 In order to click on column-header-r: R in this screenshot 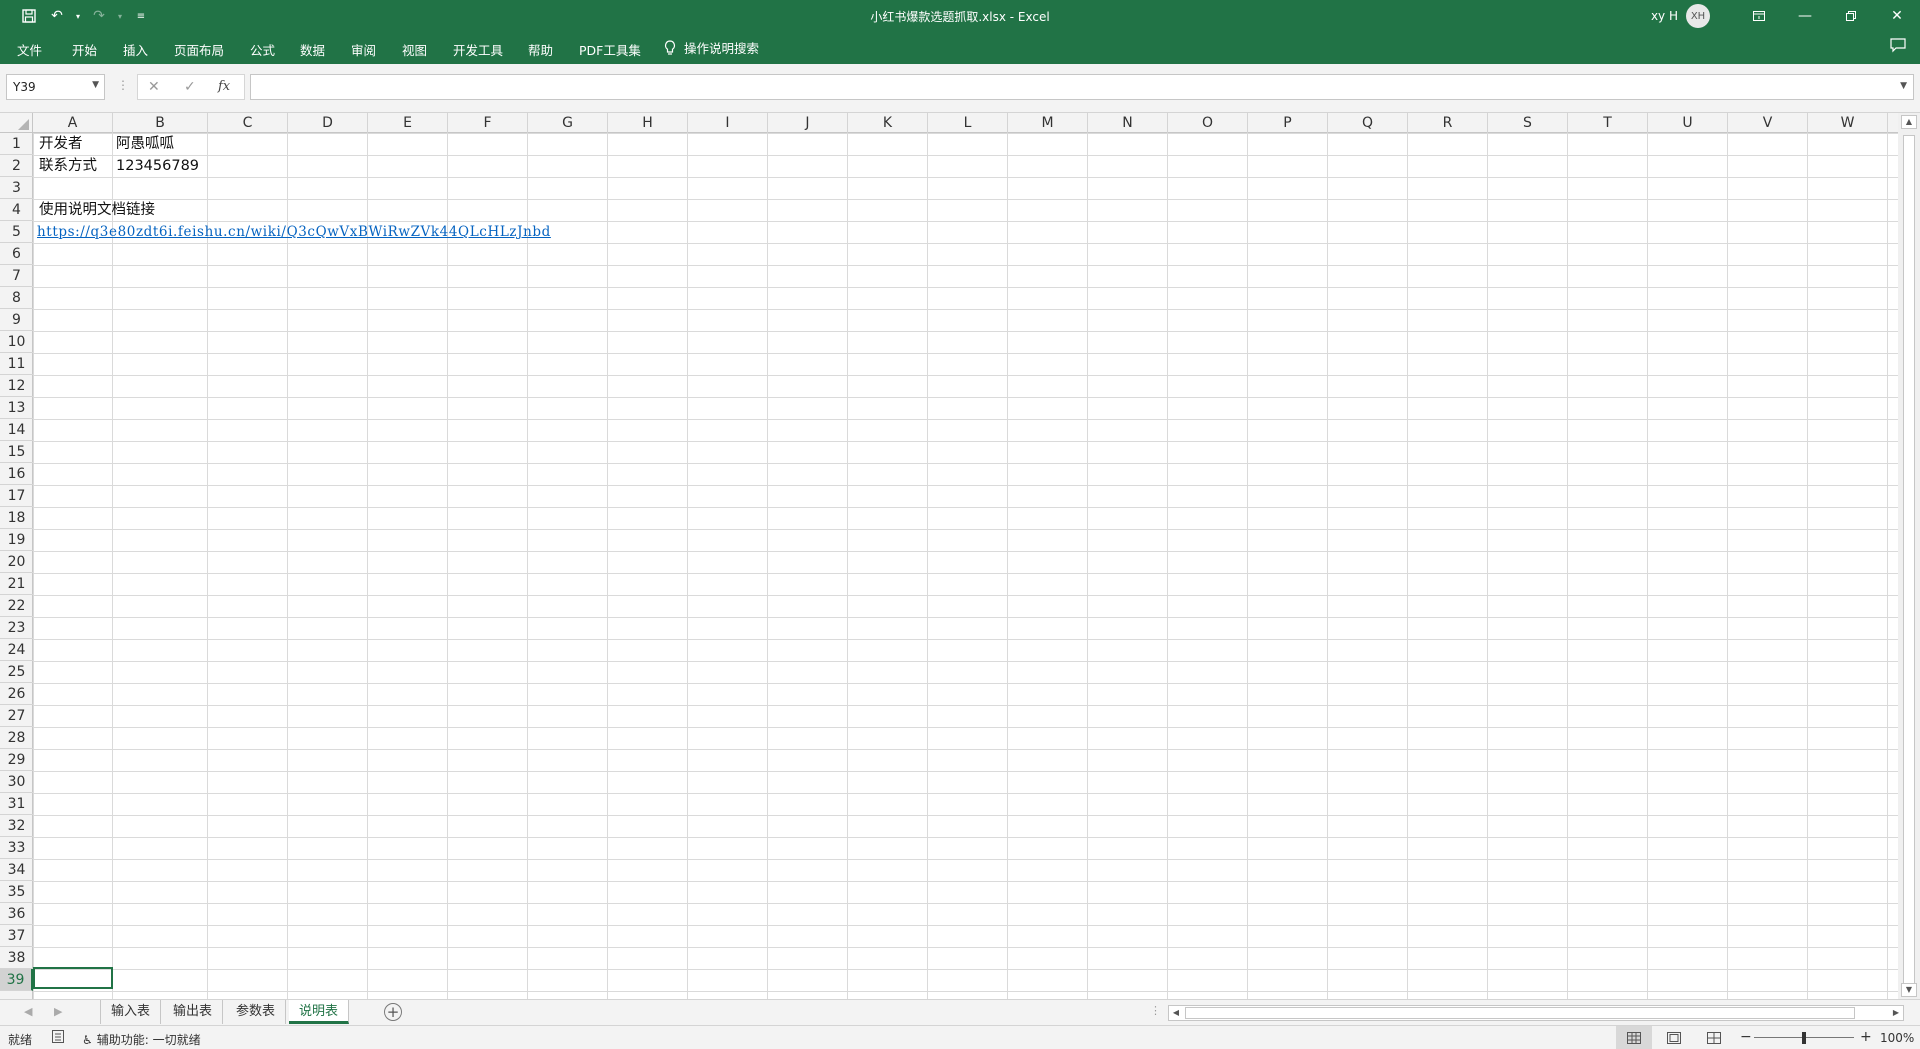, I will do `click(1448, 123)`.